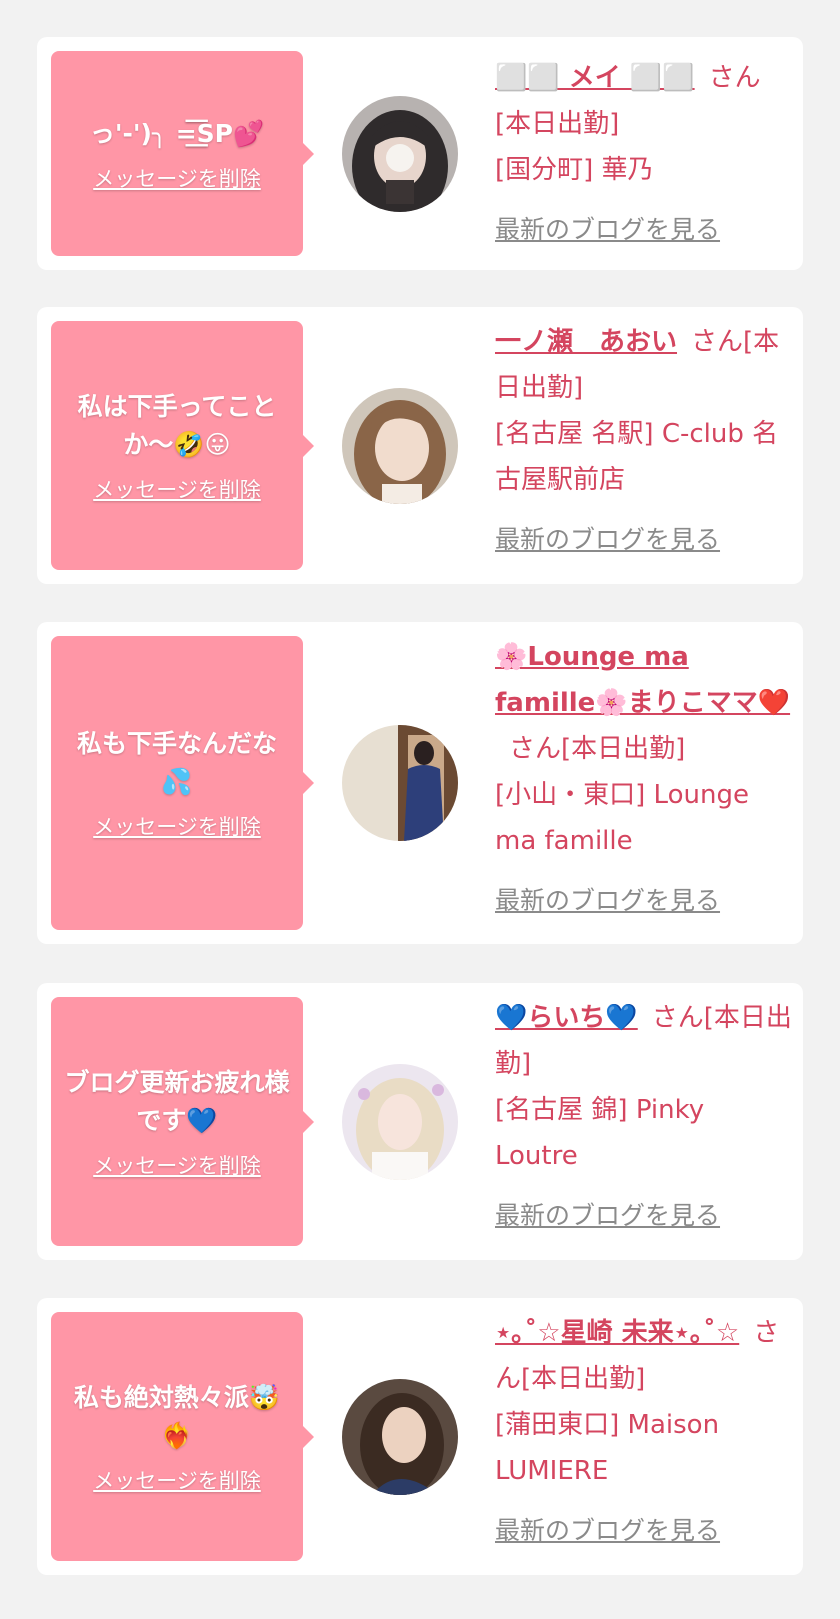 The height and width of the screenshot is (1619, 840). Describe the element at coordinates (617, 1333) in the screenshot. I see `sender-name-link: ⋆｡˚☆星崎 未来⋆｡˚☆` at that location.